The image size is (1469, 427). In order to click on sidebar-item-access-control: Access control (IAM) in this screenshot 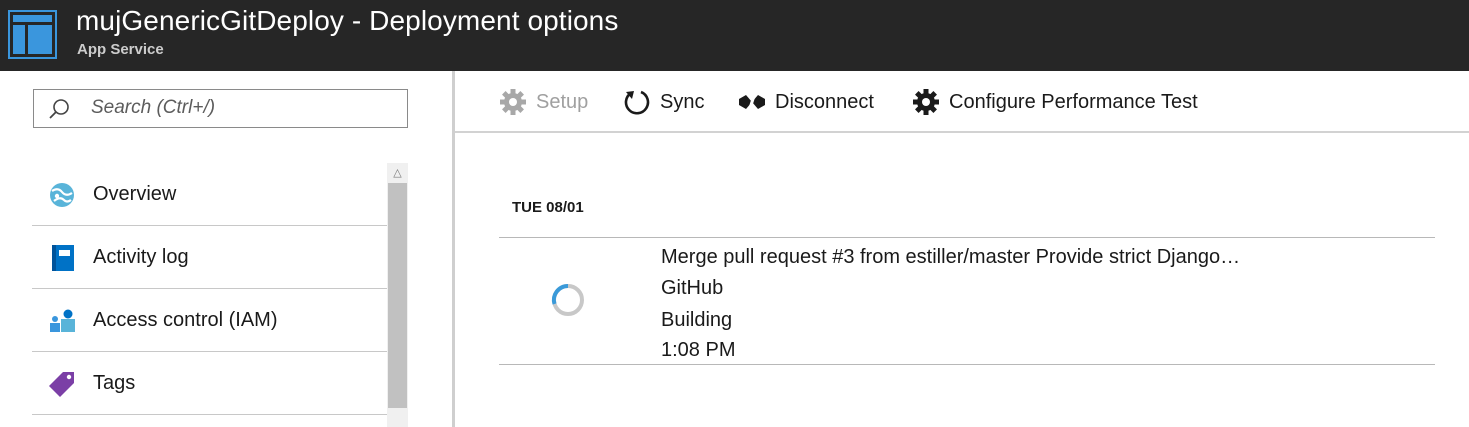, I will do `click(209, 320)`.